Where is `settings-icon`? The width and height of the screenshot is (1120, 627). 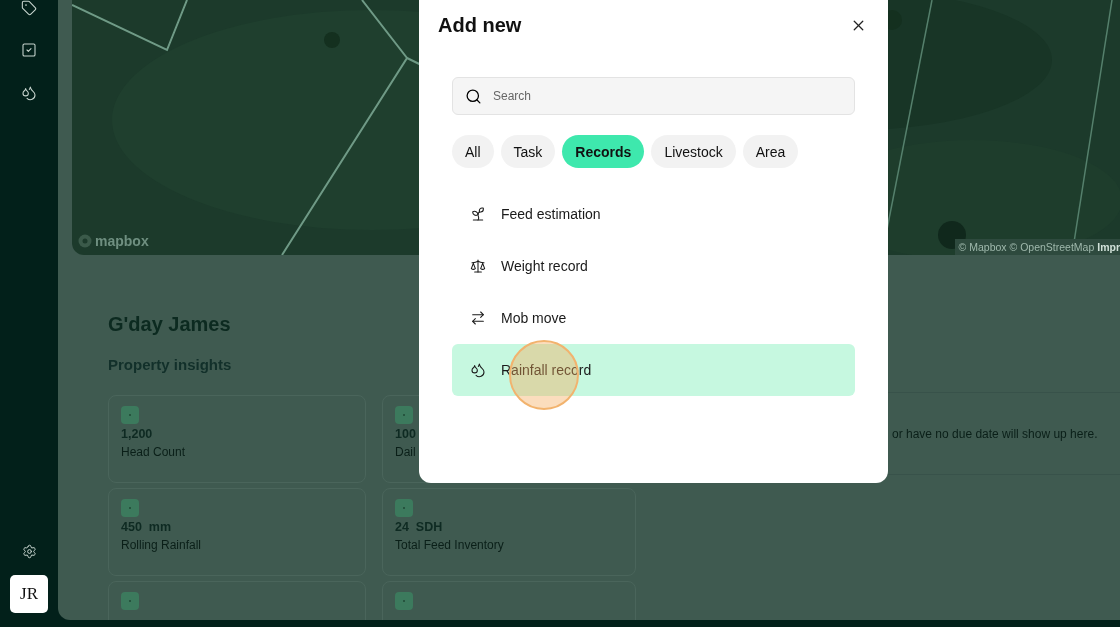
settings-icon is located at coordinates (29, 551).